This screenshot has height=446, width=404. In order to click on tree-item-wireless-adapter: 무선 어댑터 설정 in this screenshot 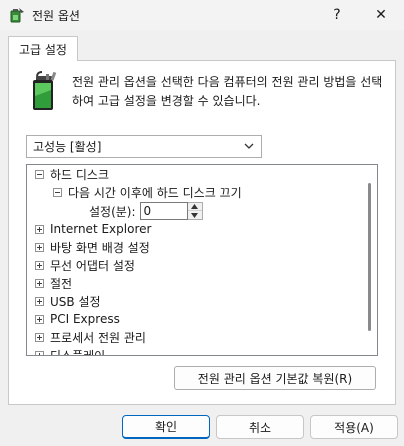, I will do `click(85, 265)`.